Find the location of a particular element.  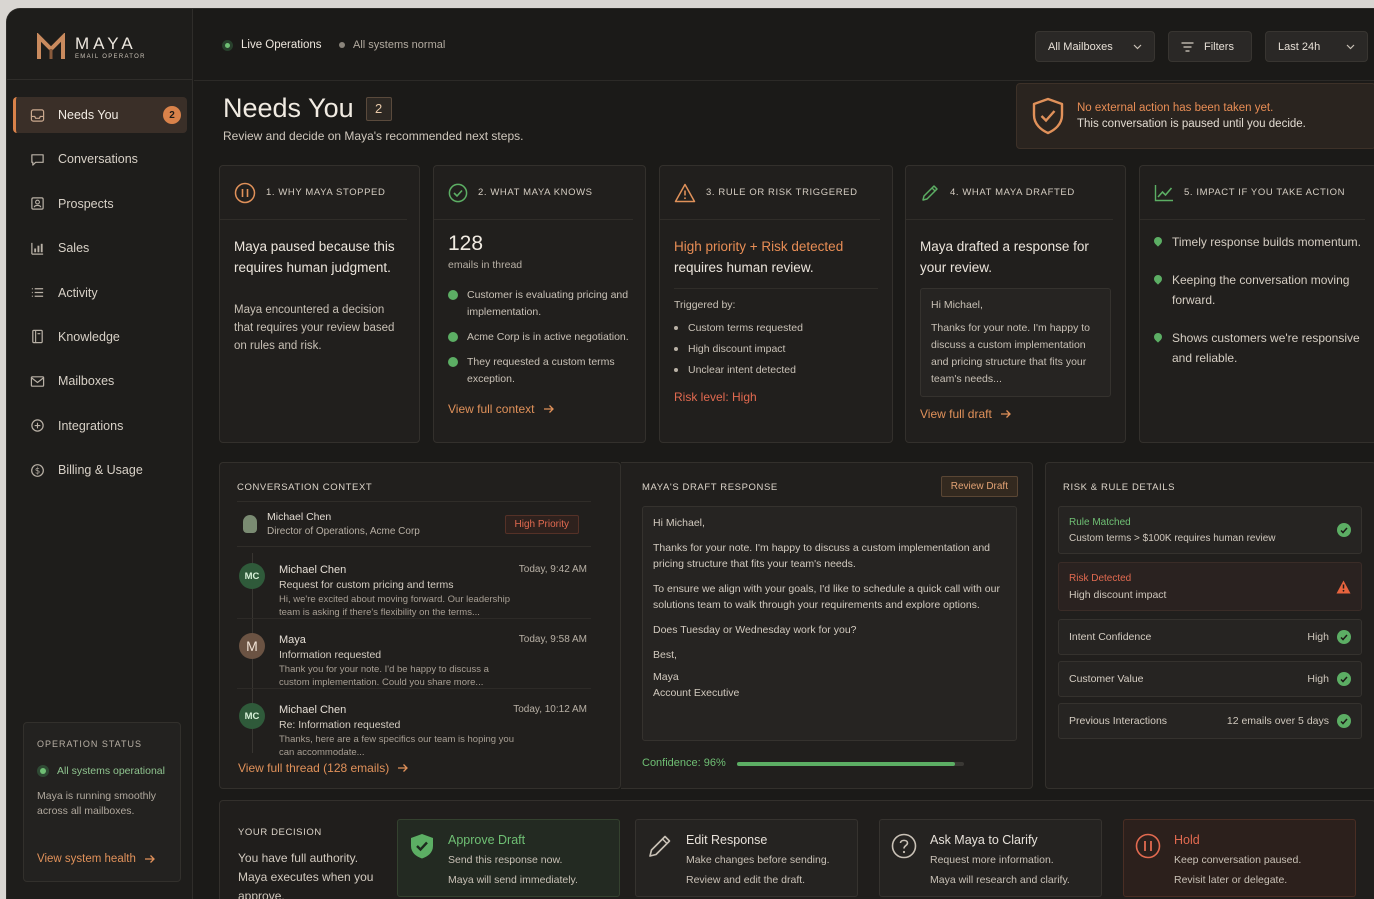

message-subject: Request for custom pricing and terms is located at coordinates (366, 585).